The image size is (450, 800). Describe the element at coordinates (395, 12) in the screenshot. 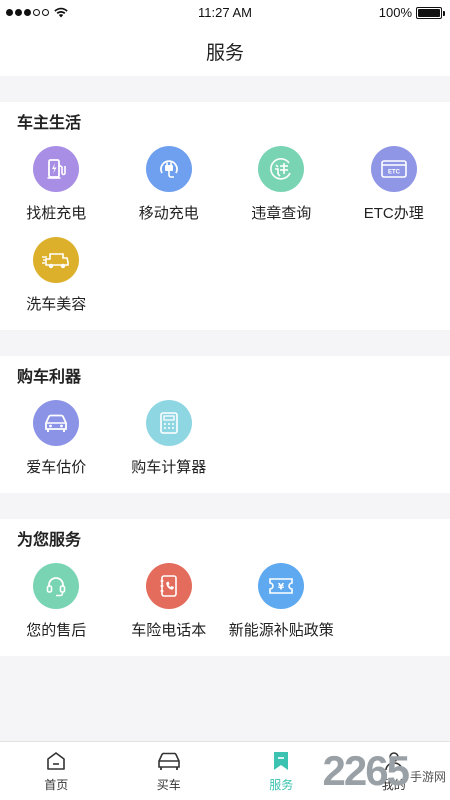

I see `battery-percent: 100%` at that location.